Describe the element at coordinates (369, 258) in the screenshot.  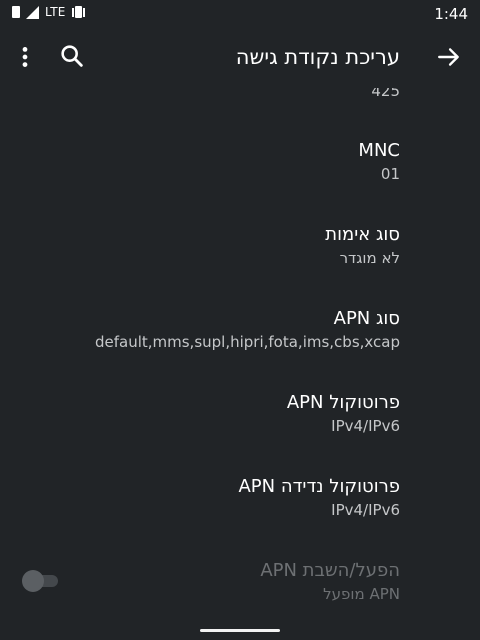
I see `setting-value: לא מוגדר` at that location.